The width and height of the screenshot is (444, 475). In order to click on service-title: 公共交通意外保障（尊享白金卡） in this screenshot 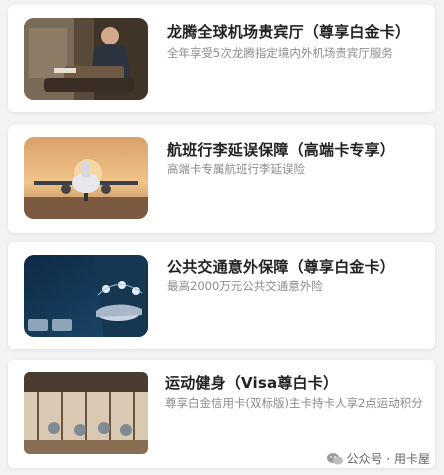, I will do `click(281, 267)`.